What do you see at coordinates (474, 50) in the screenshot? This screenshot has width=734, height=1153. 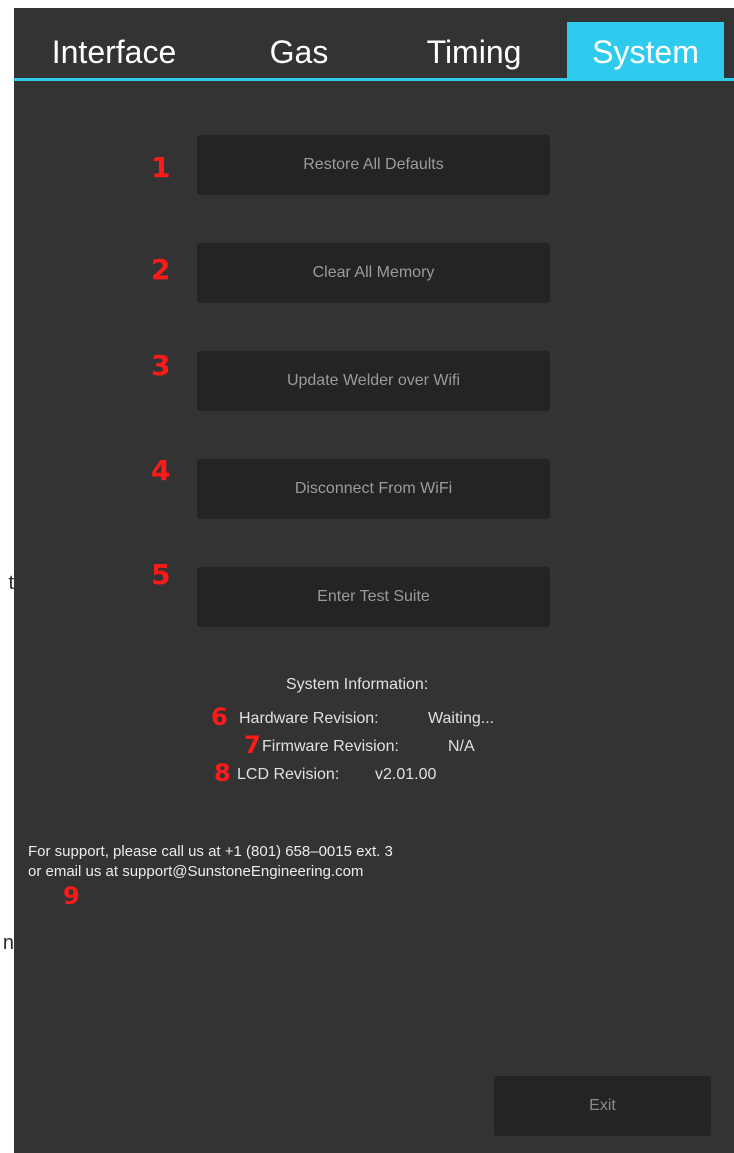 I see `tab-timing: Timing` at bounding box center [474, 50].